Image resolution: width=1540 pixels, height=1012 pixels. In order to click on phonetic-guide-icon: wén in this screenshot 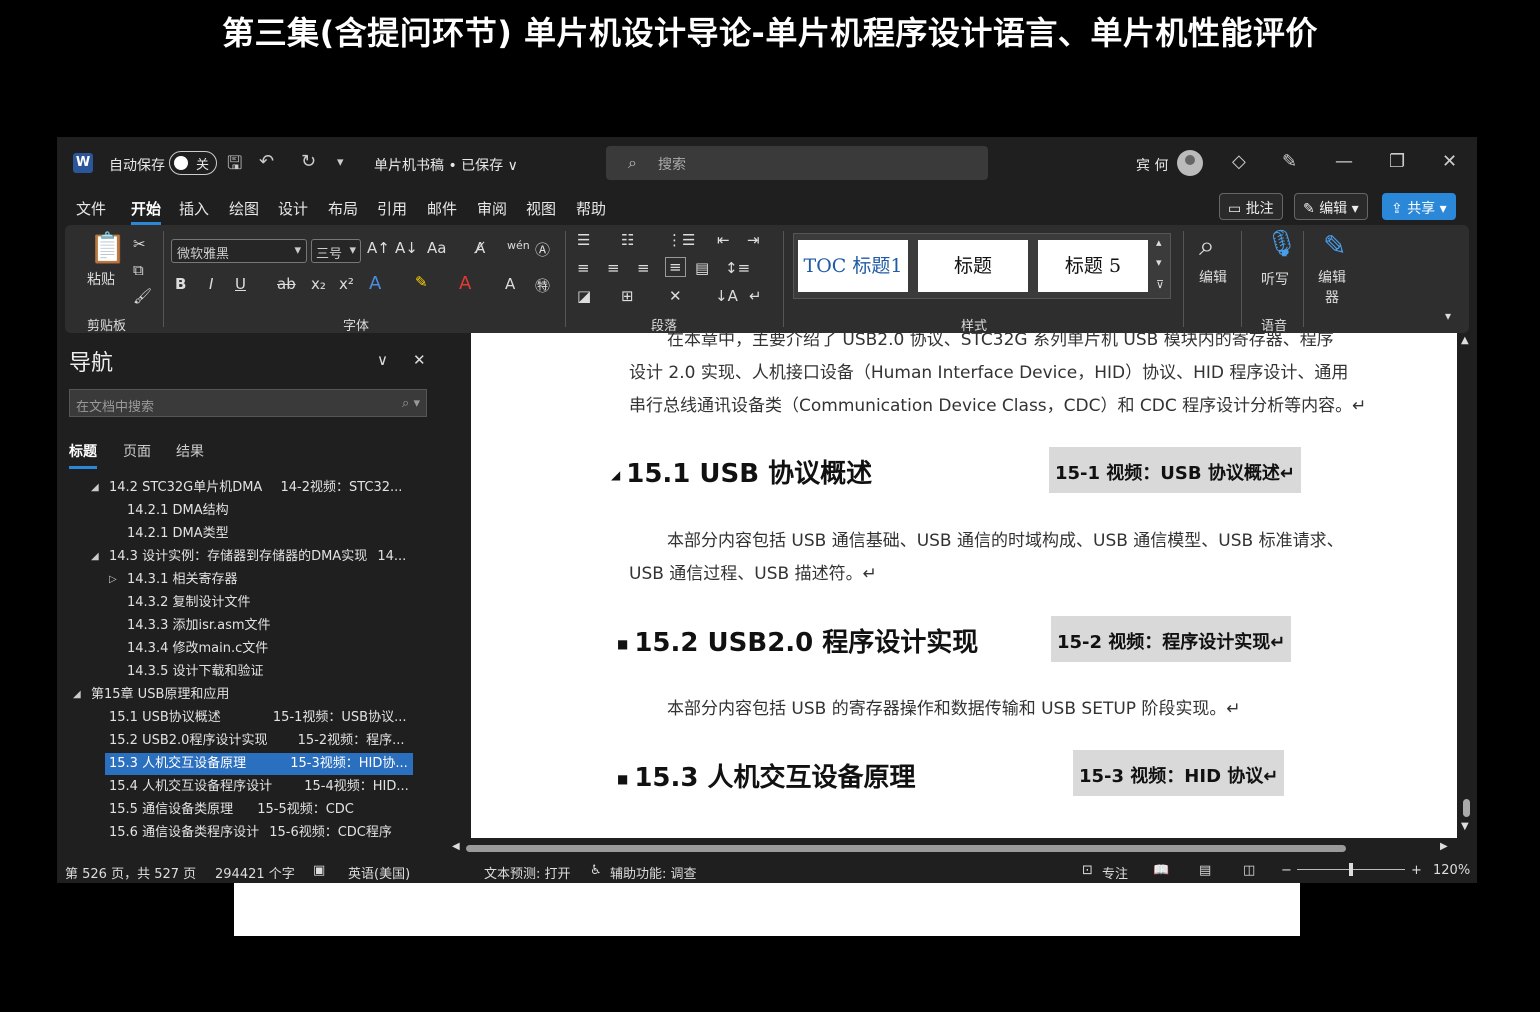, I will do `click(518, 245)`.